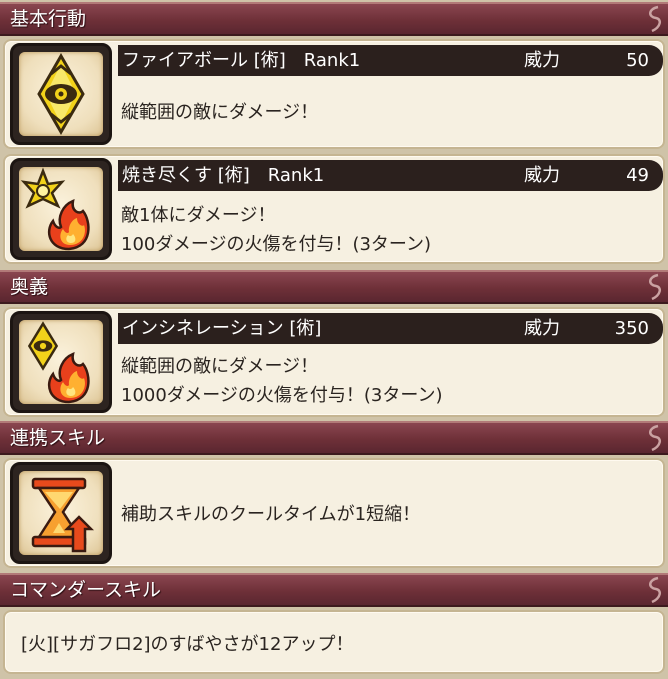 The image size is (668, 679). What do you see at coordinates (390, 328) in the screenshot?
I see `skill-title-bar: インシネレーション [術] 威力 350` at bounding box center [390, 328].